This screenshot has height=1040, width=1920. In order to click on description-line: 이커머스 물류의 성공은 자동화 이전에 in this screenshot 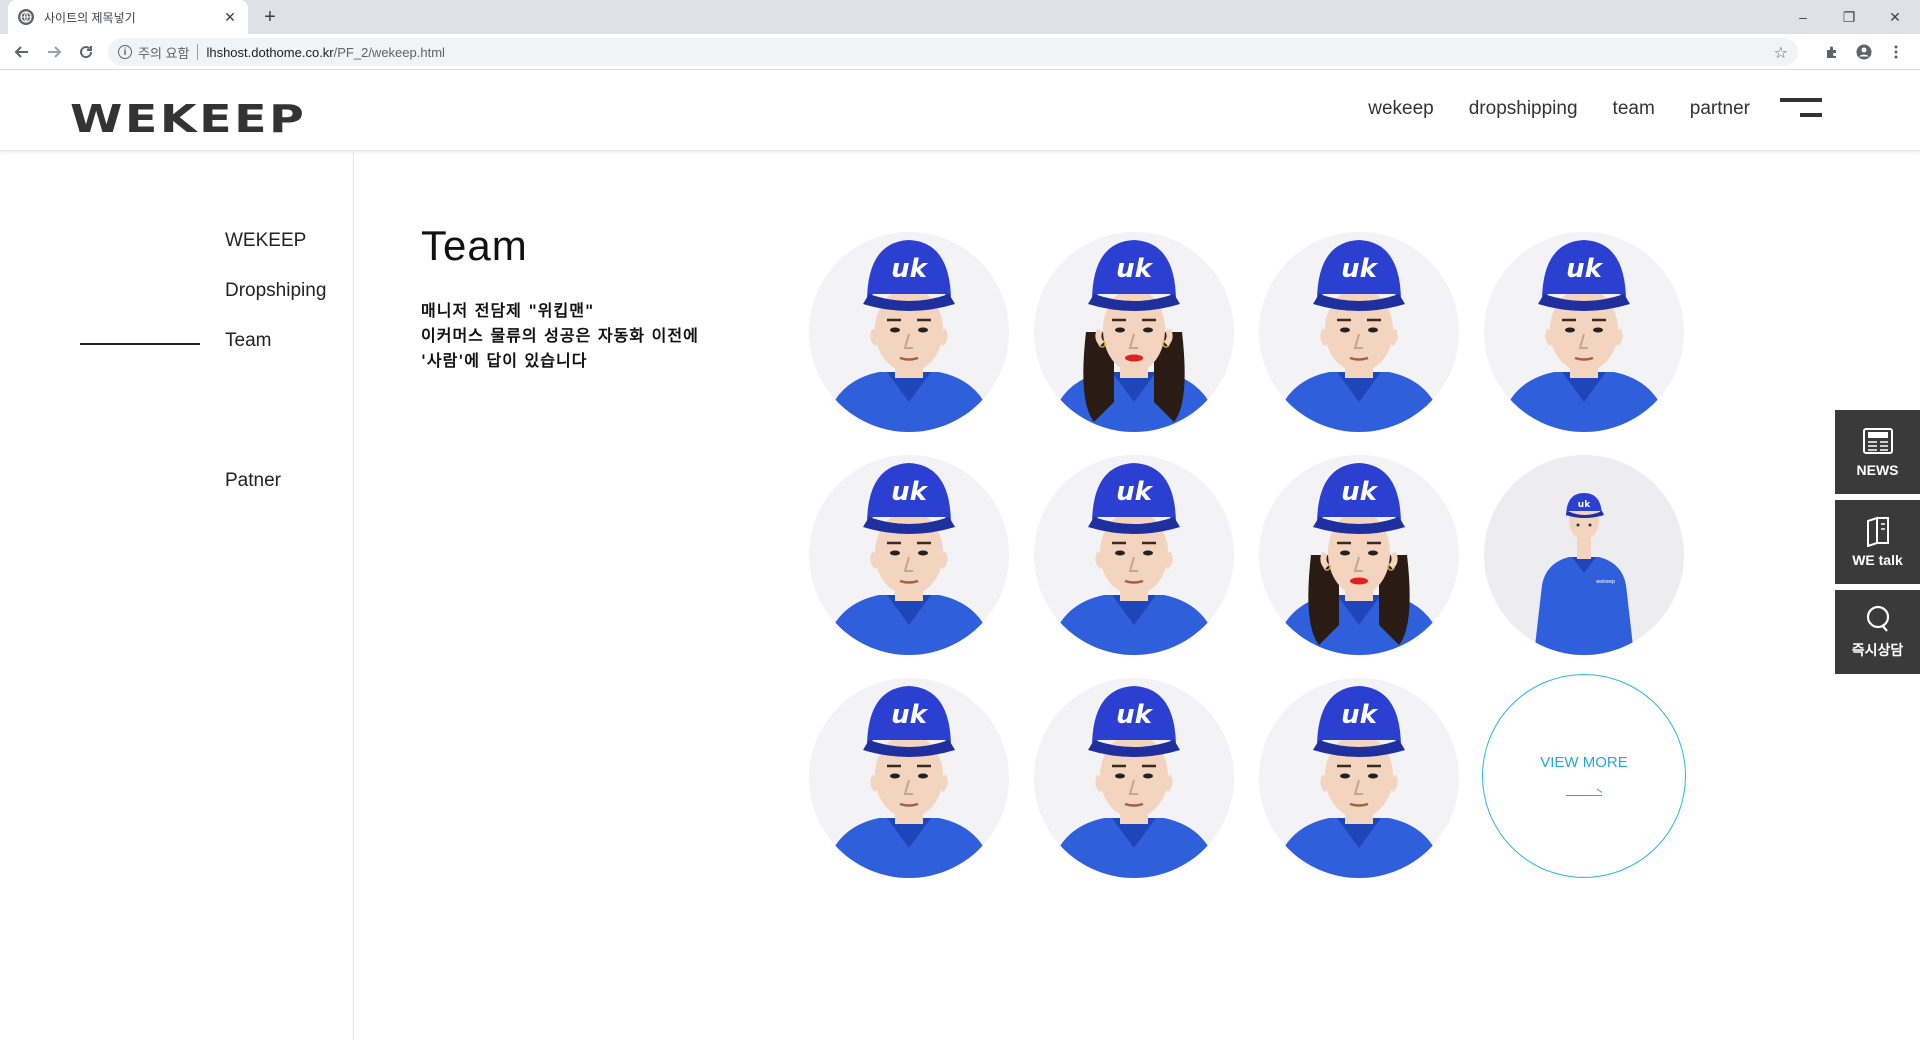, I will do `click(560, 335)`.